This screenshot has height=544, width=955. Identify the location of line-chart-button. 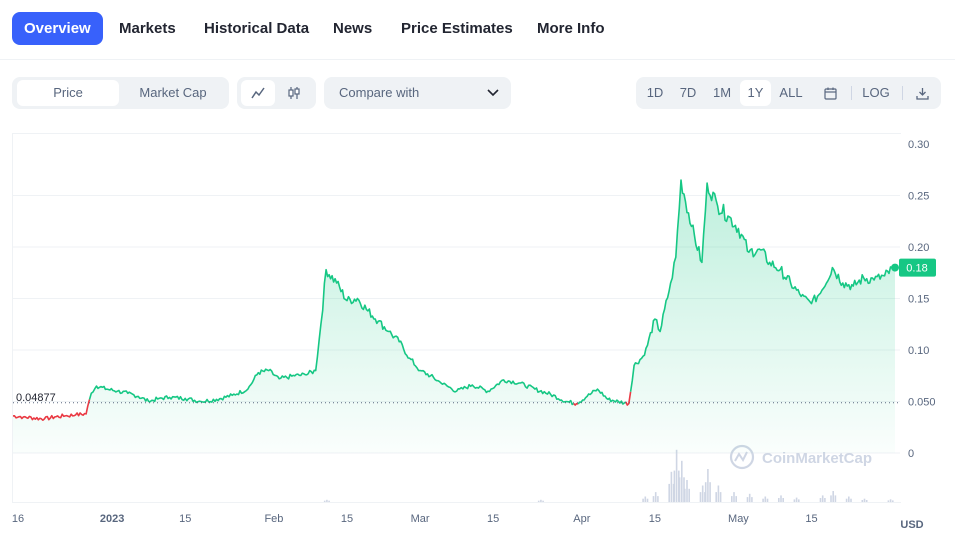
(258, 93).